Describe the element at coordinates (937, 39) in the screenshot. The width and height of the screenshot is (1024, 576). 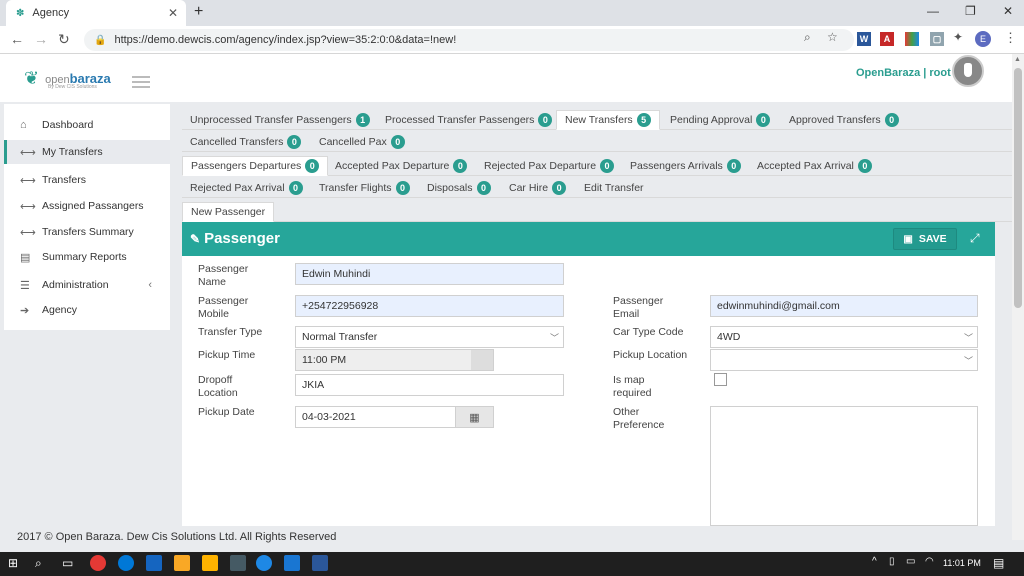
I see `screen-extension-icon: ▢` at that location.